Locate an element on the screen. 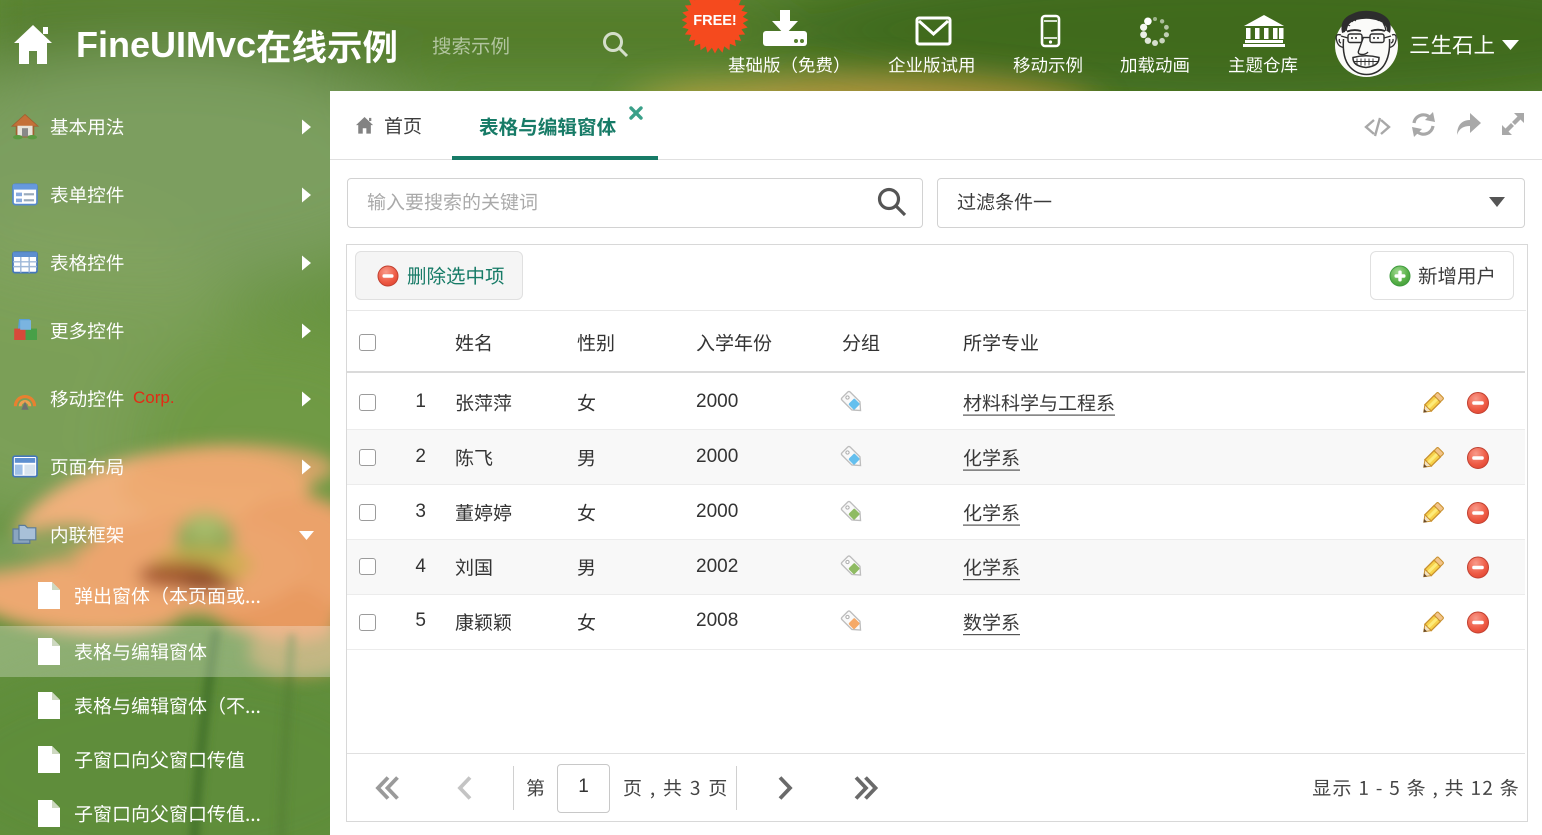 This screenshot has width=1542, height=835. svg-text: FREE! is located at coordinates (715, 21).